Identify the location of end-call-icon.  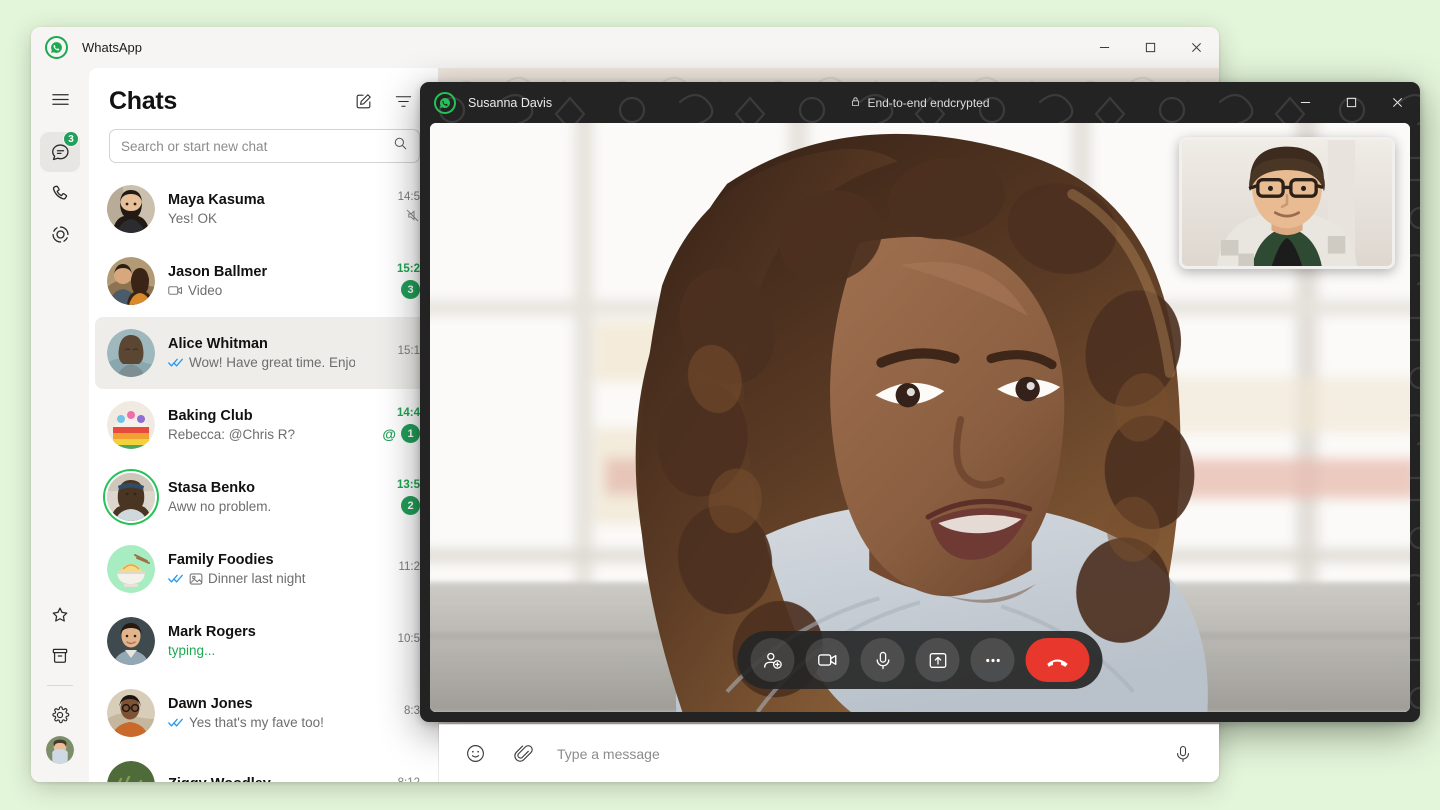
(1057, 660).